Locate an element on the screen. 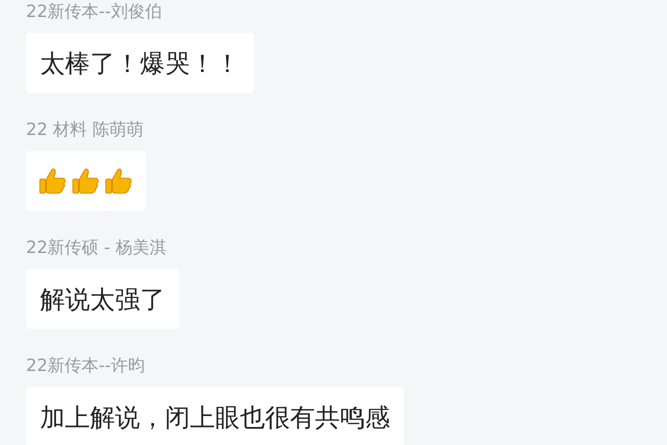  message-bubble: 太棒了！爆哭！！ is located at coordinates (140, 63).